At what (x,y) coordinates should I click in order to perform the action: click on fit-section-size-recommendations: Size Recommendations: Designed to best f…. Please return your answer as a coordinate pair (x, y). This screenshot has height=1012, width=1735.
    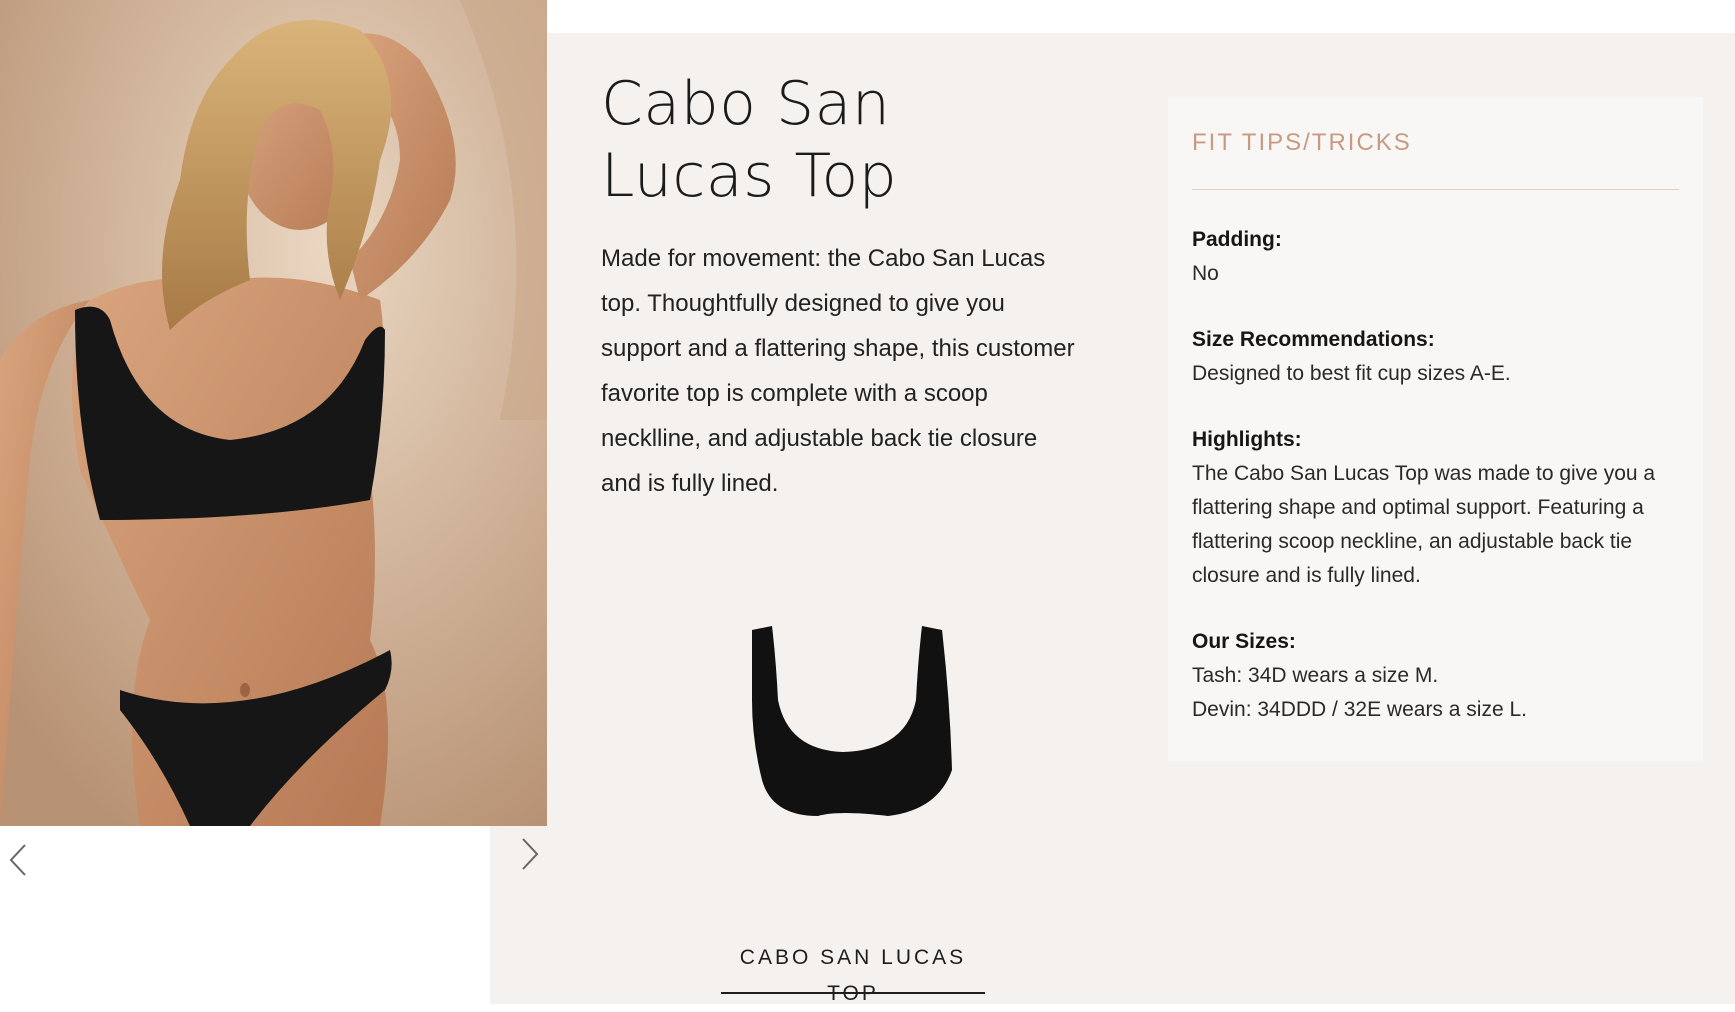
    Looking at the image, I should click on (1437, 357).